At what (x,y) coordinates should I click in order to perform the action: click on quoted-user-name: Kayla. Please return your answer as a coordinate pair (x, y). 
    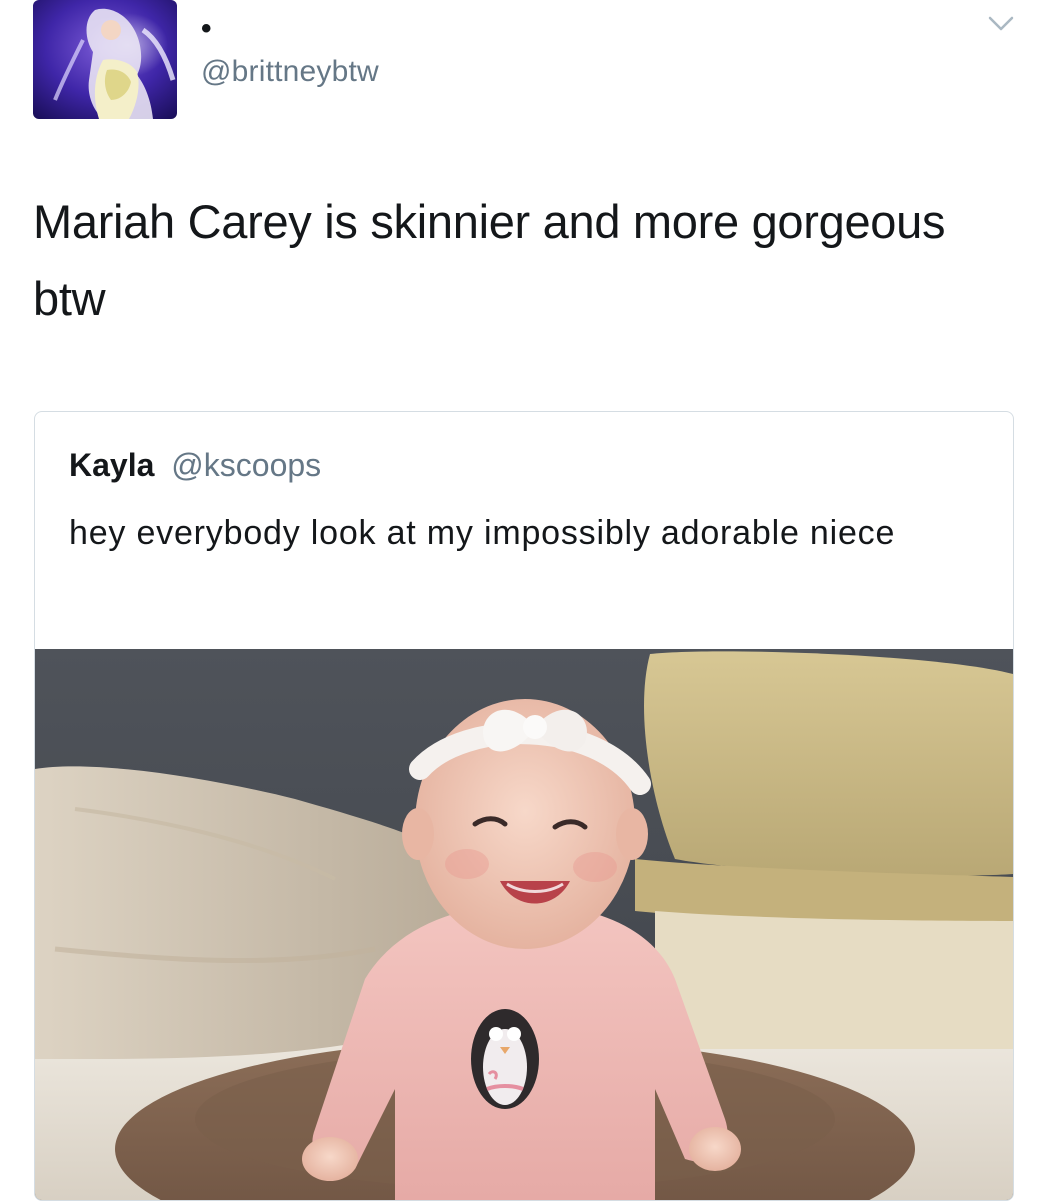
    Looking at the image, I should click on (111, 465).